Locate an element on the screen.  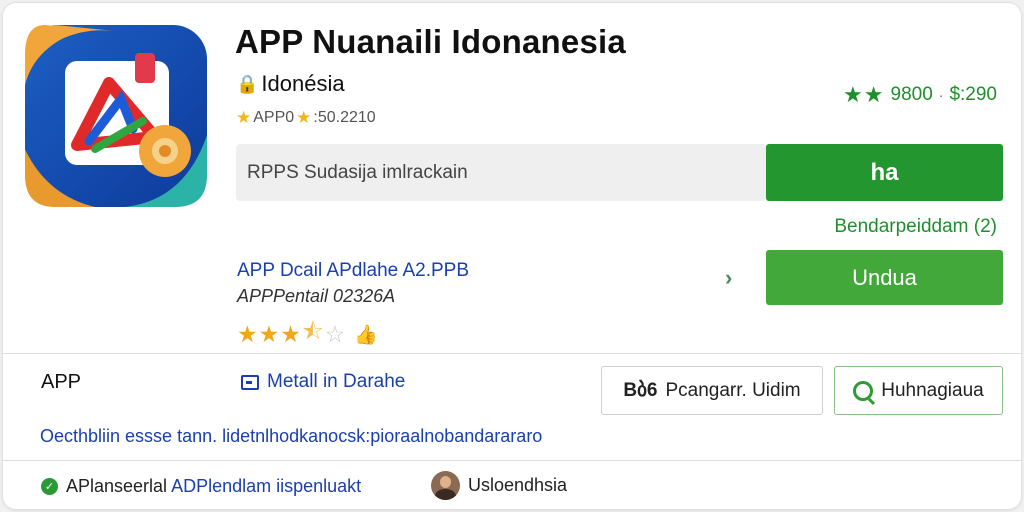
region-label: 🔒 Idonésia is located at coordinates (290, 84).